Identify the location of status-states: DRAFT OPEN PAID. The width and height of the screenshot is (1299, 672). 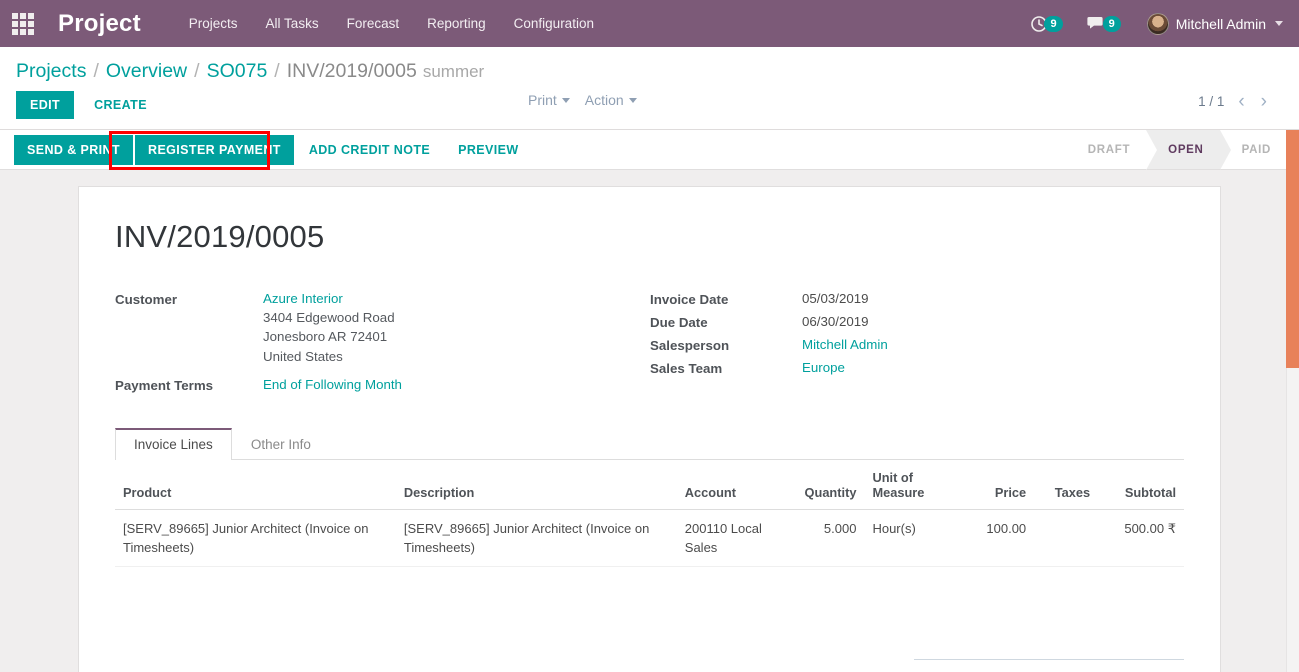
(1182, 150).